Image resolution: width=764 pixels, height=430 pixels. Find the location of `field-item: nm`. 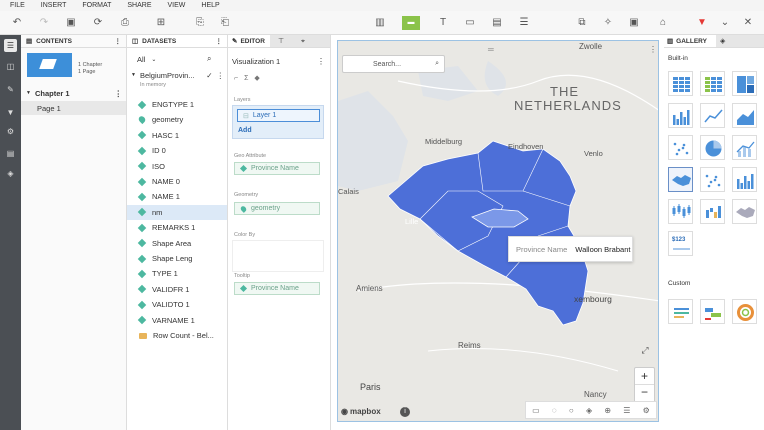

field-item: nm is located at coordinates (177, 212).